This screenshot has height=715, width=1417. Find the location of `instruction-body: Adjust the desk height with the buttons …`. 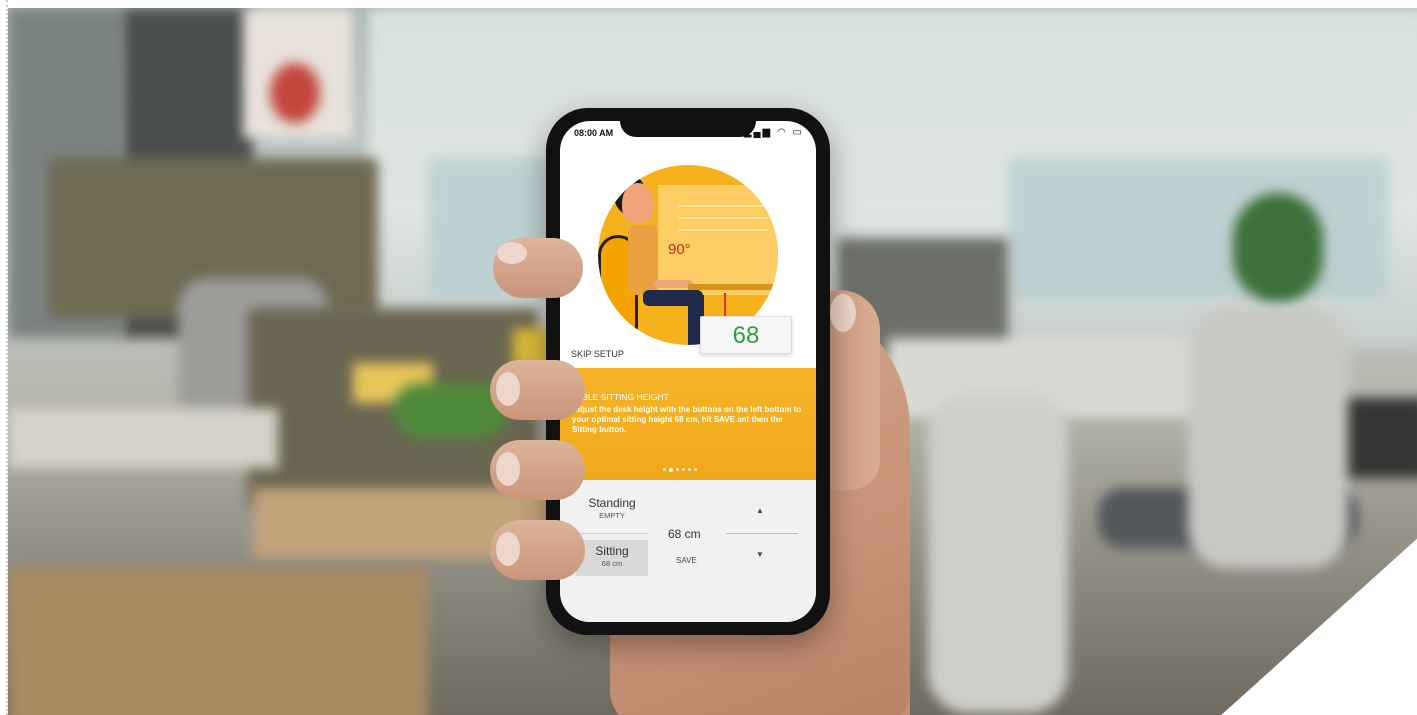

instruction-body: Adjust the desk height with the buttons … is located at coordinates (687, 419).